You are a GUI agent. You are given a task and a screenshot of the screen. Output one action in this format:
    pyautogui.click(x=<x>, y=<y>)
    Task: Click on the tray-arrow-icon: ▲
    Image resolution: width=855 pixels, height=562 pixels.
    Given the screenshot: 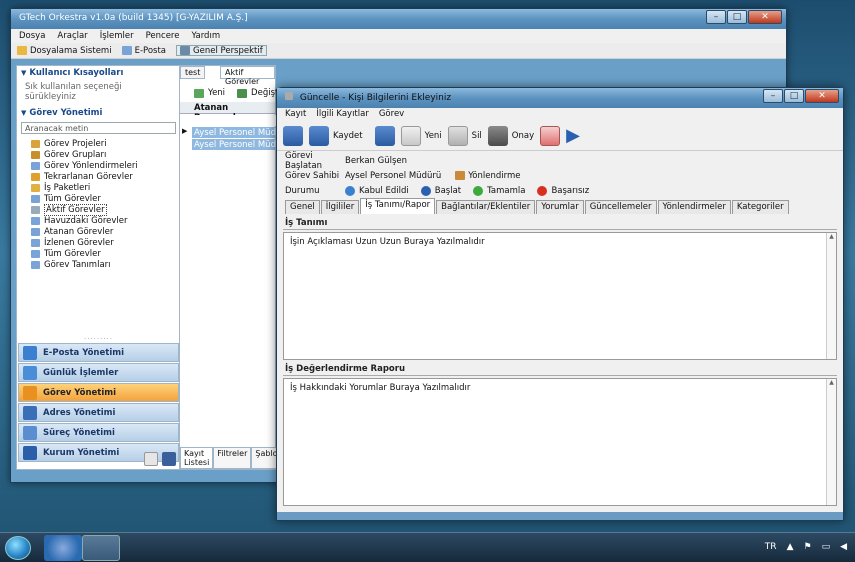 What is the action you would take?
    pyautogui.click(x=790, y=547)
    